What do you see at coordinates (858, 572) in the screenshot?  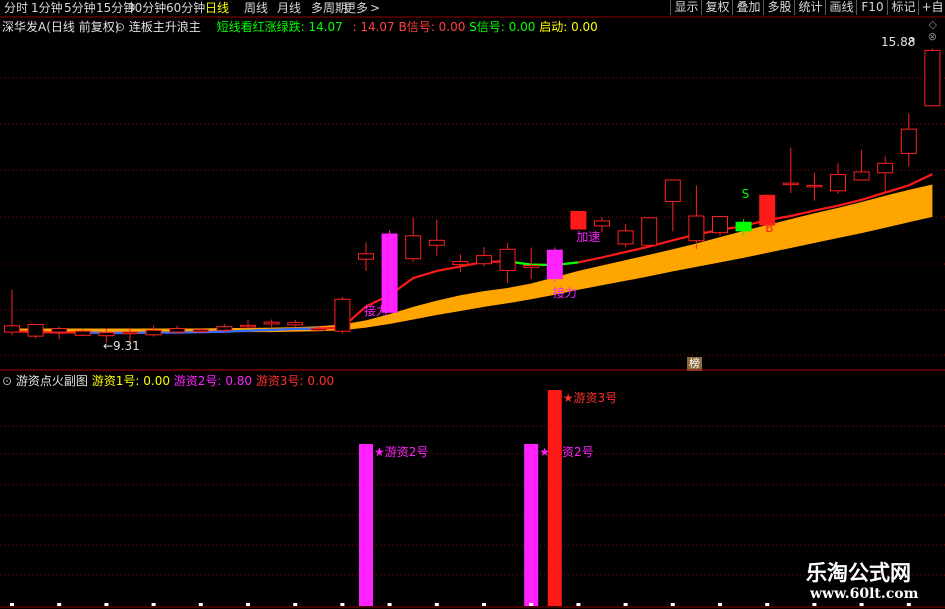 I see `watermark-title: 乐淘公式网` at bounding box center [858, 572].